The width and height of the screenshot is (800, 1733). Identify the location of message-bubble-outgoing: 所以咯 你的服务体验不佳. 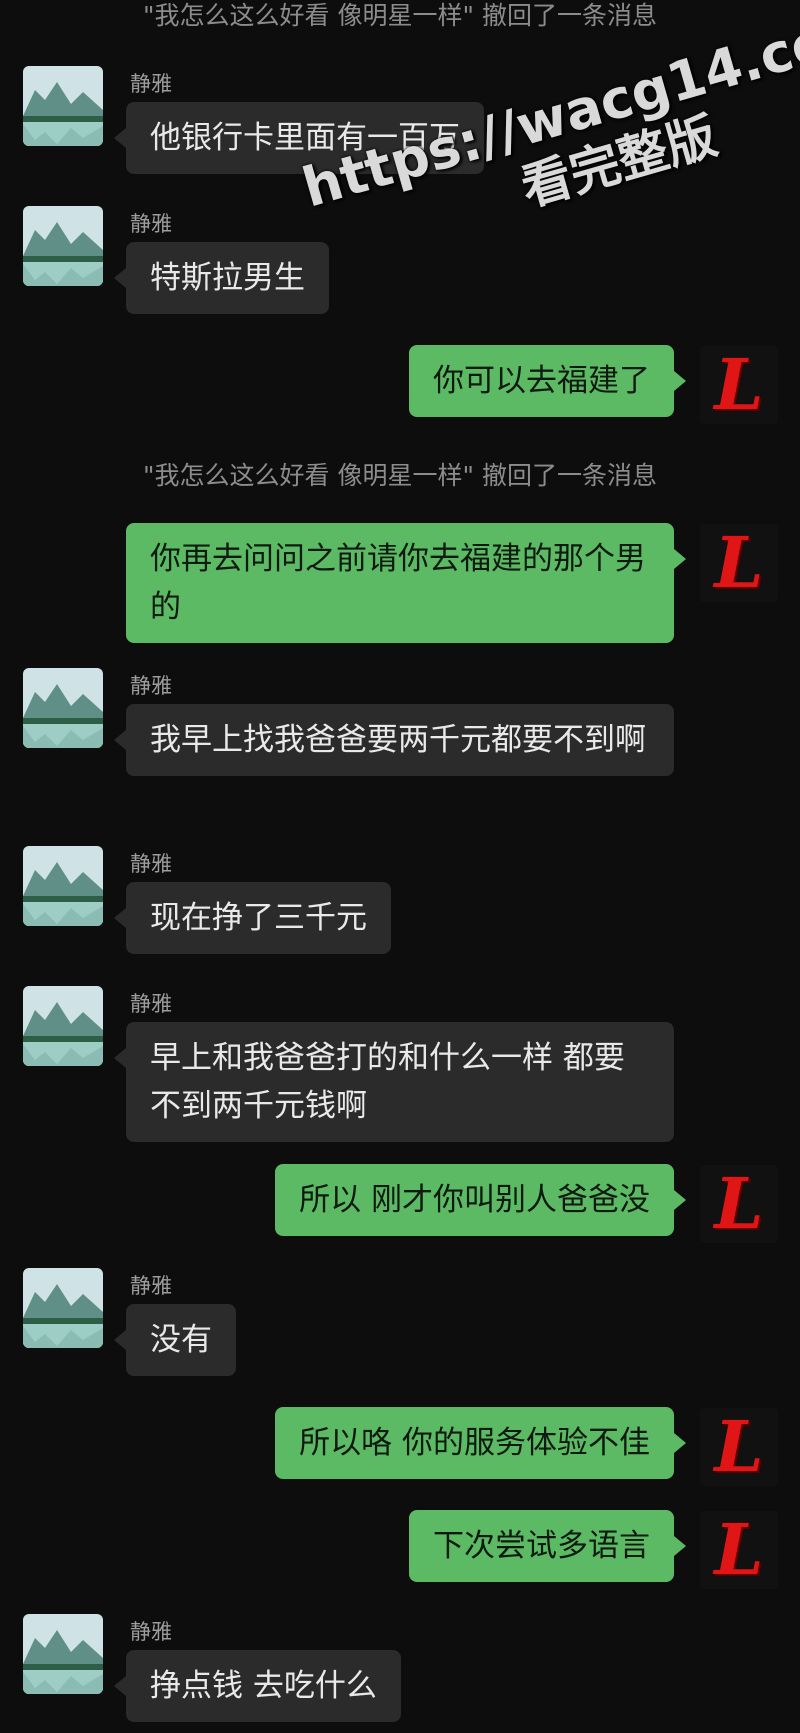
(480, 1443).